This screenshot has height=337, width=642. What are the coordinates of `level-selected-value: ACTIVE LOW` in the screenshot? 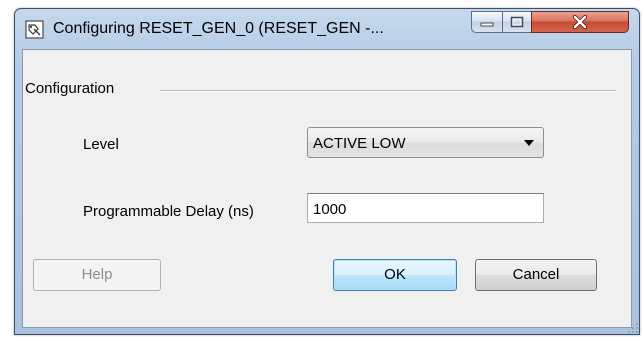 It's located at (359, 143).